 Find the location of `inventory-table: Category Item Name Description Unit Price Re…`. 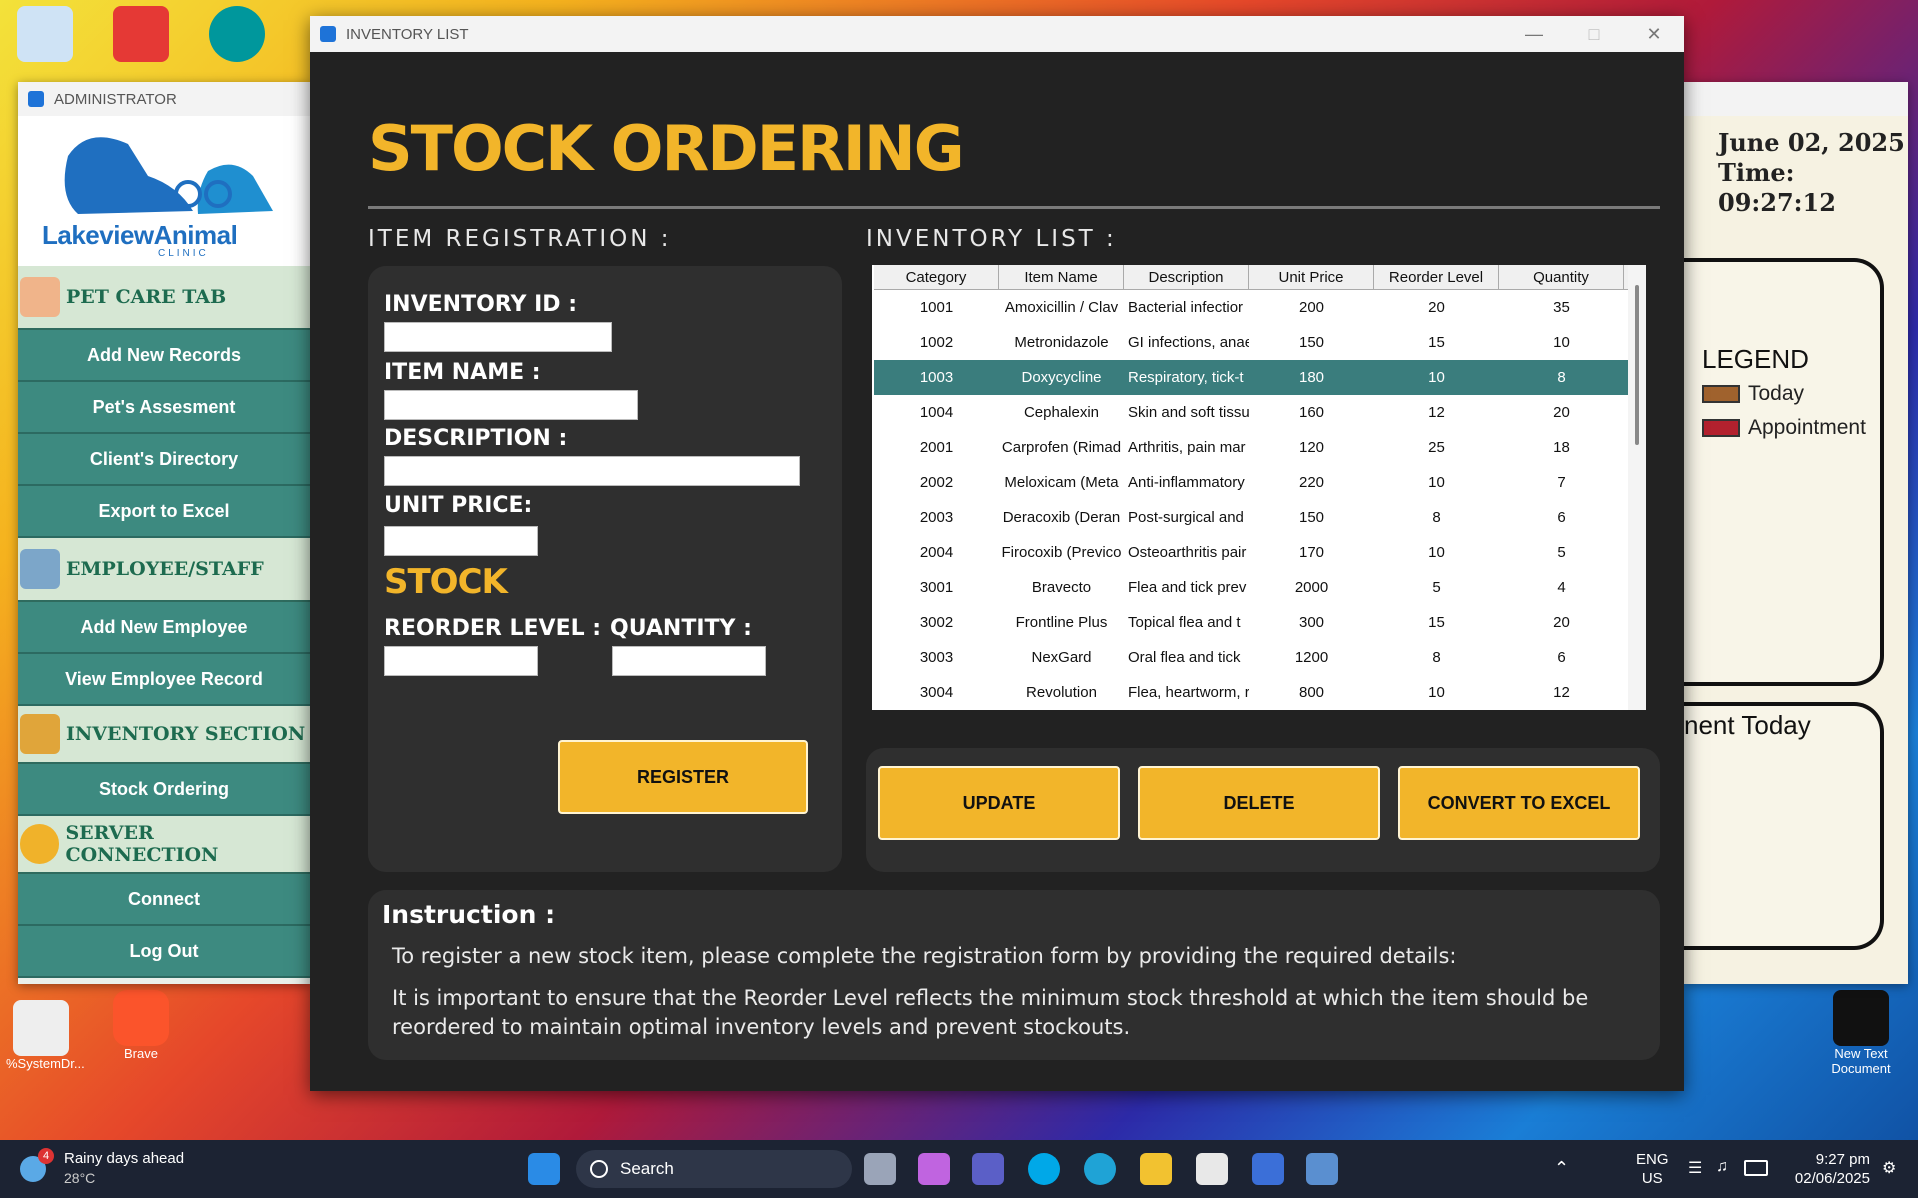

inventory-table: Category Item Name Description Unit Price Re… is located at coordinates (1259, 487).